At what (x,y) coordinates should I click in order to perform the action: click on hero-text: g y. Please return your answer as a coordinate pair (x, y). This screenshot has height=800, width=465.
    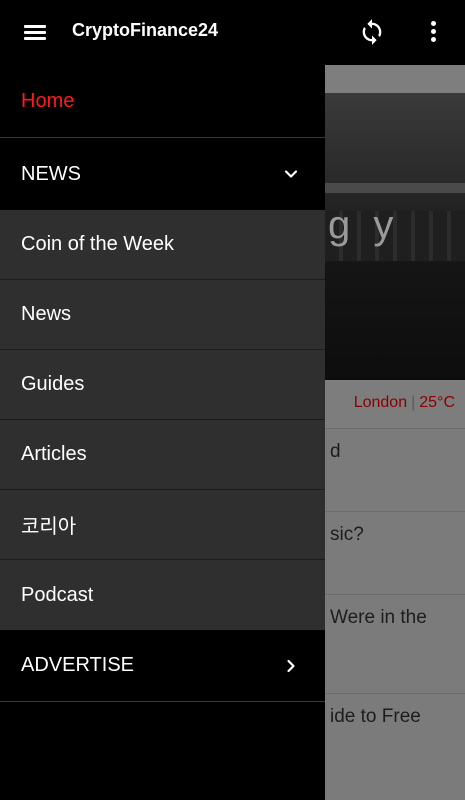
    Looking at the image, I should click on (364, 225).